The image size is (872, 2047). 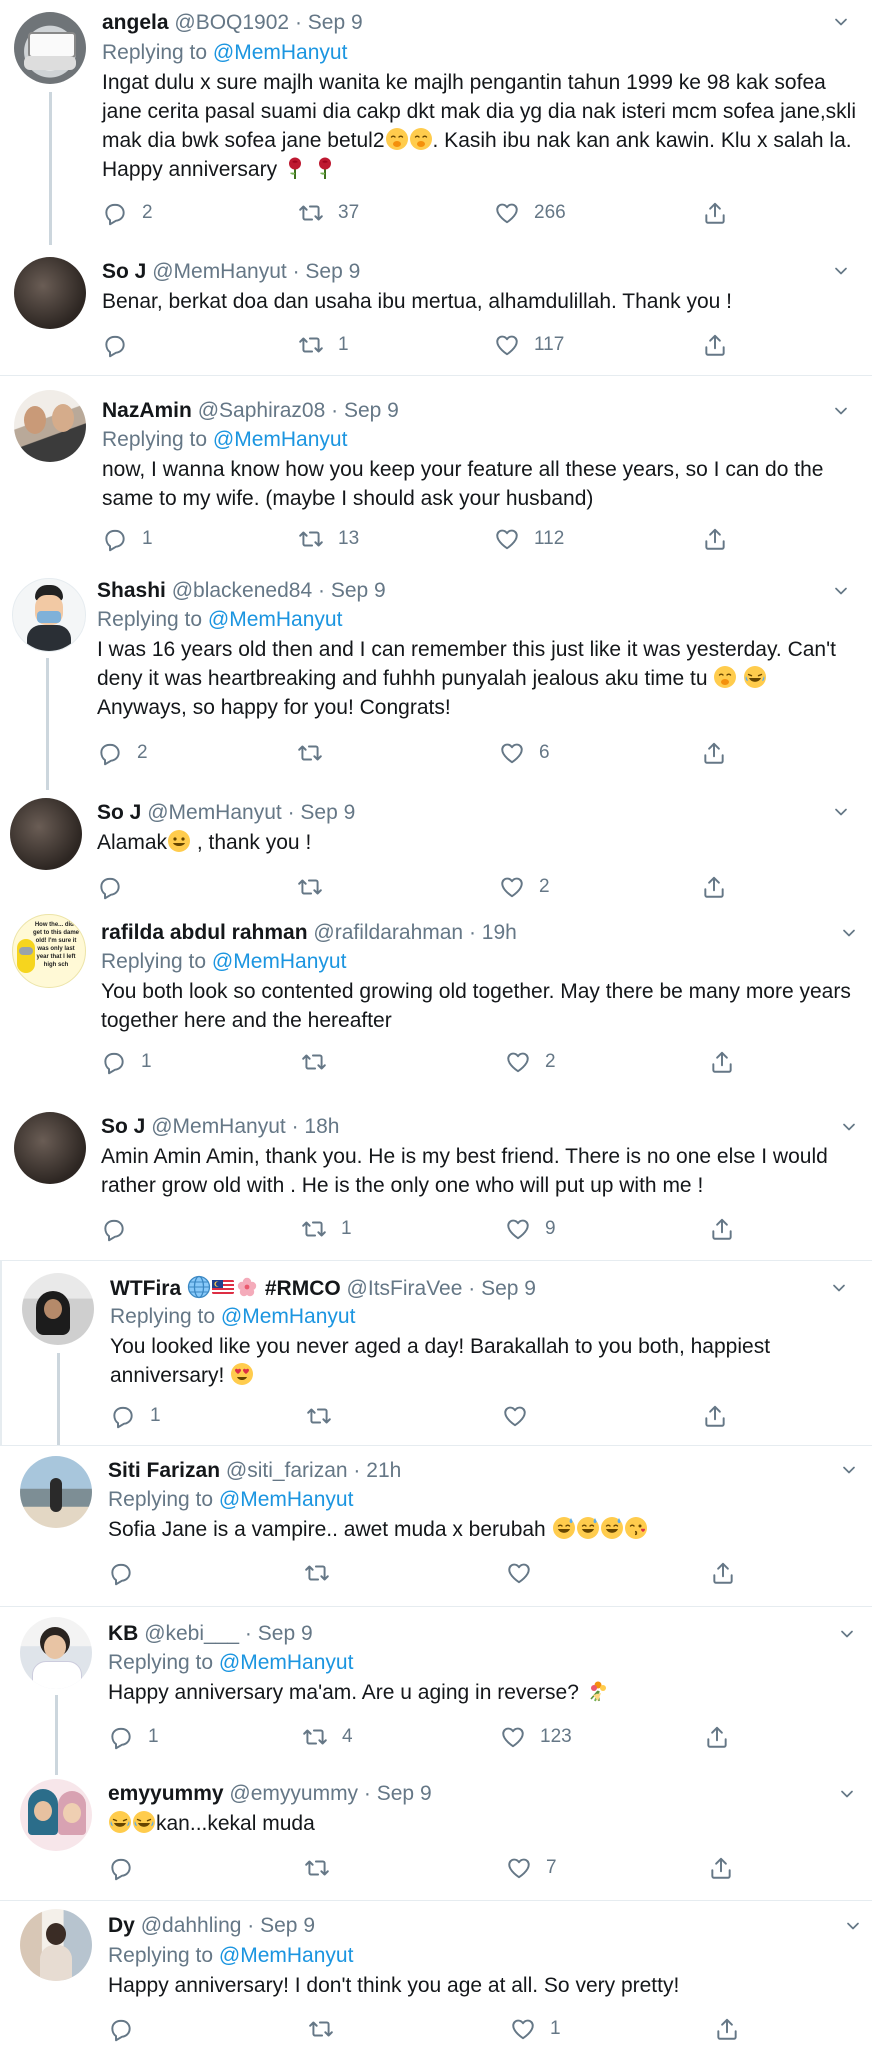 What do you see at coordinates (536, 1737) in the screenshot?
I see `like-button: 123` at bounding box center [536, 1737].